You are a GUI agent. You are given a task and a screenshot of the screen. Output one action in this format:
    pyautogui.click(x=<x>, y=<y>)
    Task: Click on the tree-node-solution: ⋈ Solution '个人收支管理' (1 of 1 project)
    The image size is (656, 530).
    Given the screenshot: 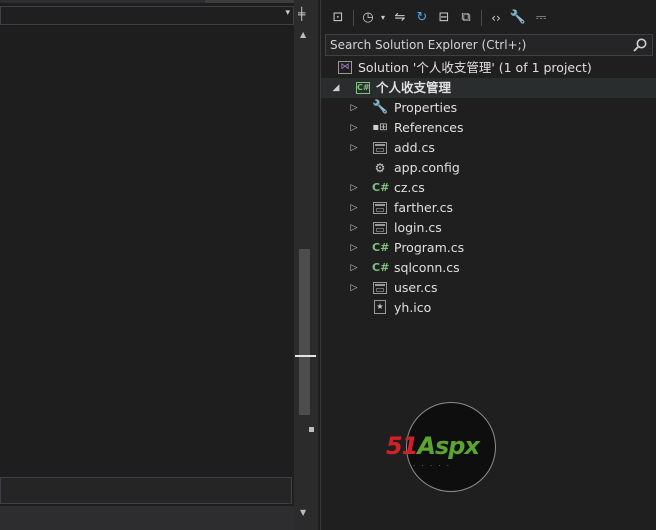 What is the action you would take?
    pyautogui.click(x=488, y=68)
    